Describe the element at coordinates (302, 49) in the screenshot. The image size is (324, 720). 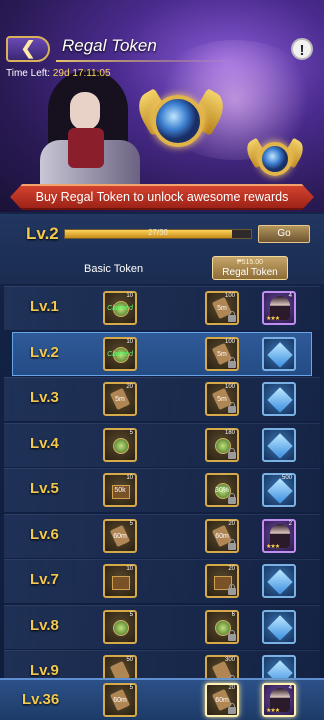
I see `info-button: !` at that location.